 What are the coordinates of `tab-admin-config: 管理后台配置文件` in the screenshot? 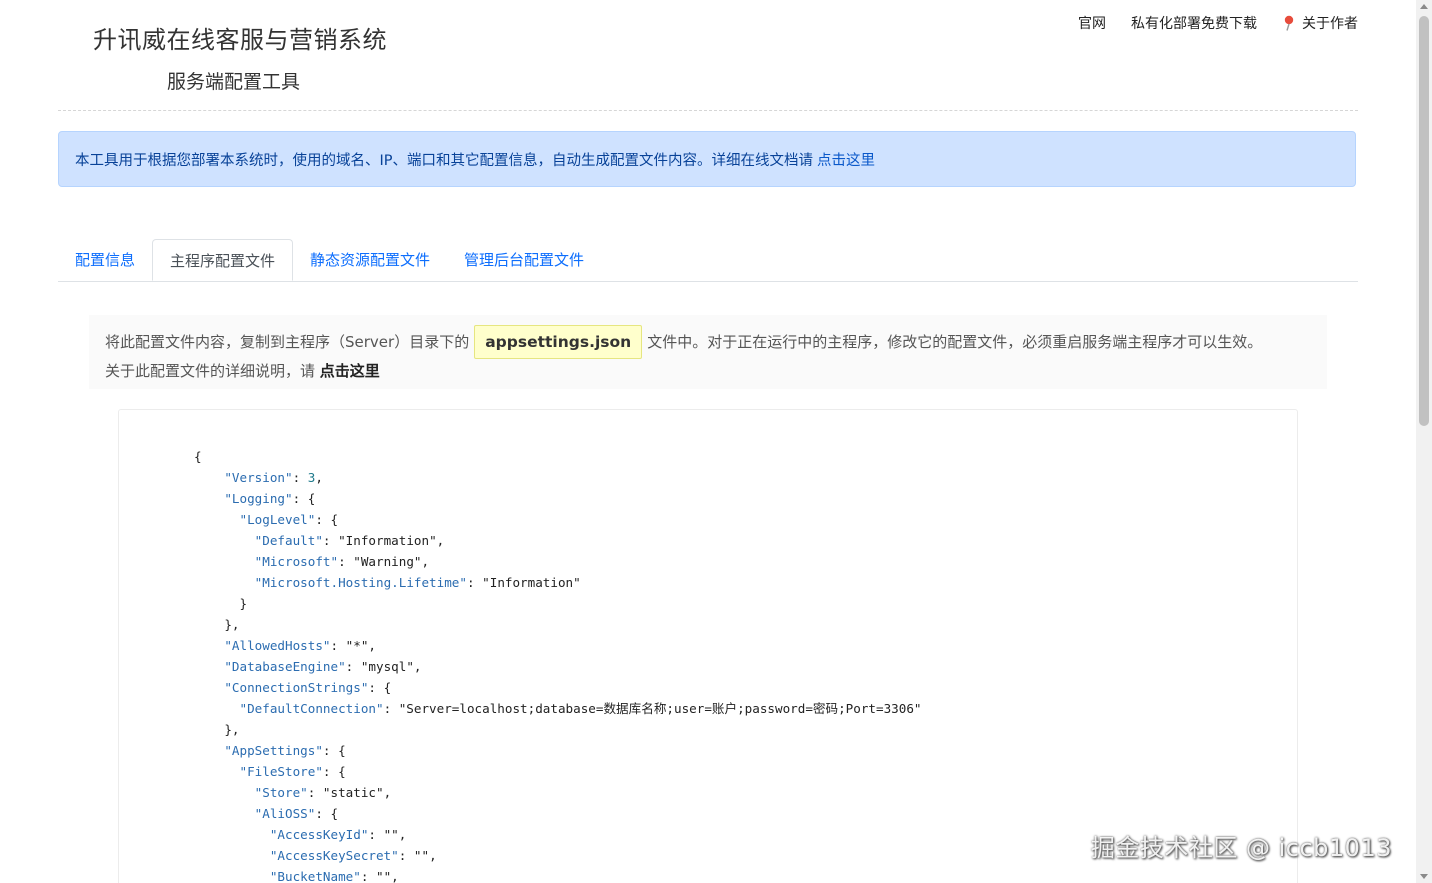 It's located at (524, 259).